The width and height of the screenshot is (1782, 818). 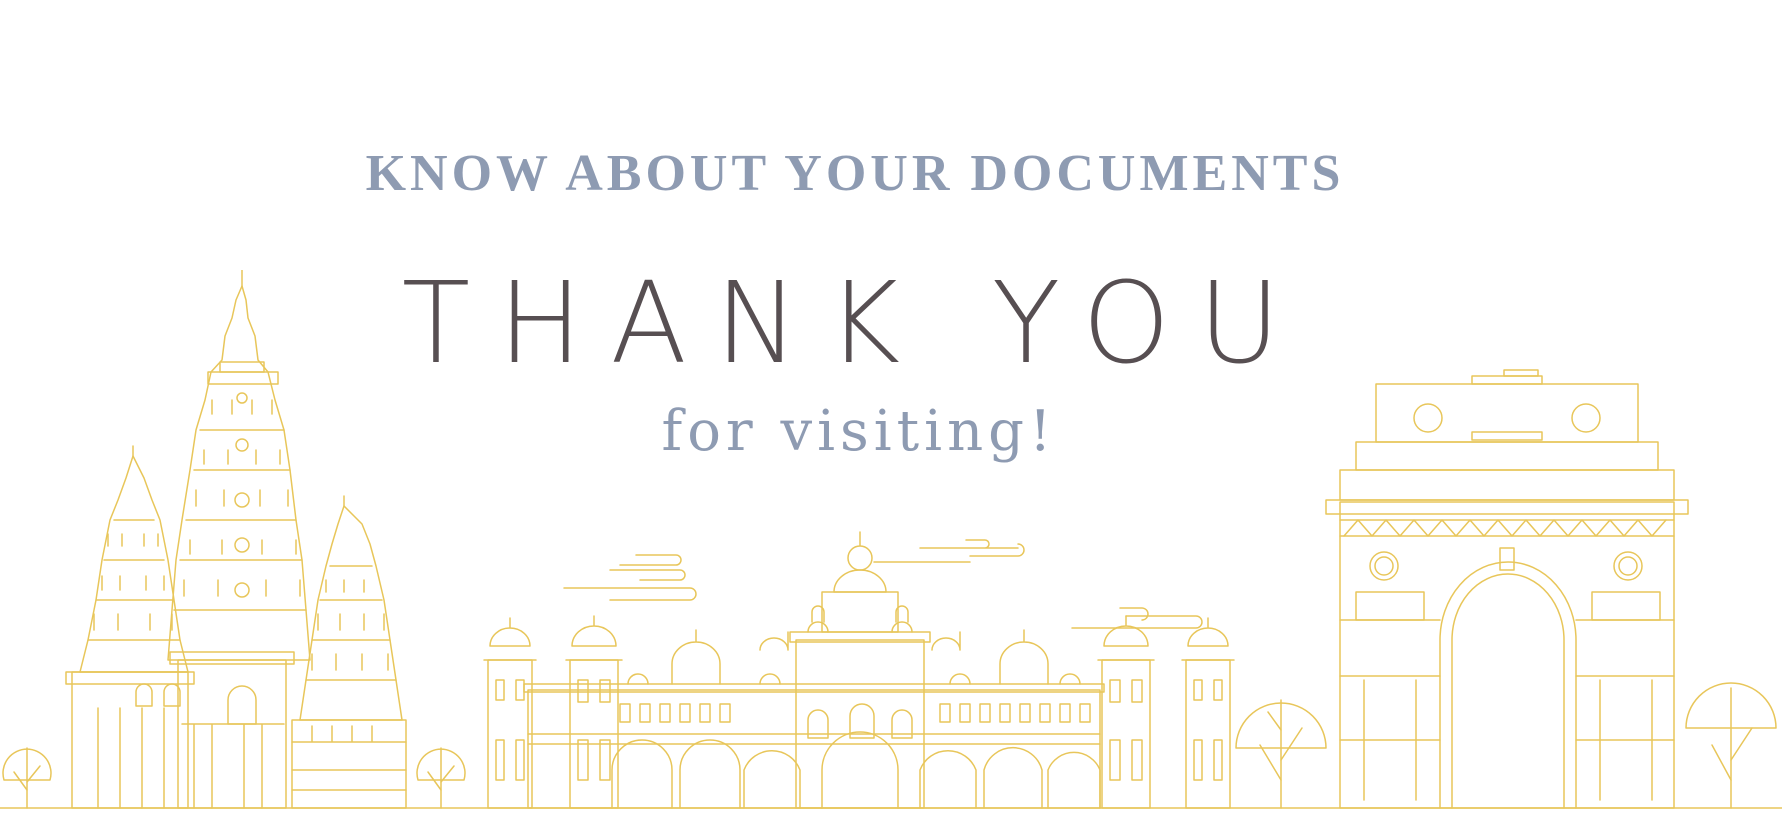 What do you see at coordinates (855, 173) in the screenshot?
I see `page-kicker: KNOW ABOUT YOUR DOCUMENTS` at bounding box center [855, 173].